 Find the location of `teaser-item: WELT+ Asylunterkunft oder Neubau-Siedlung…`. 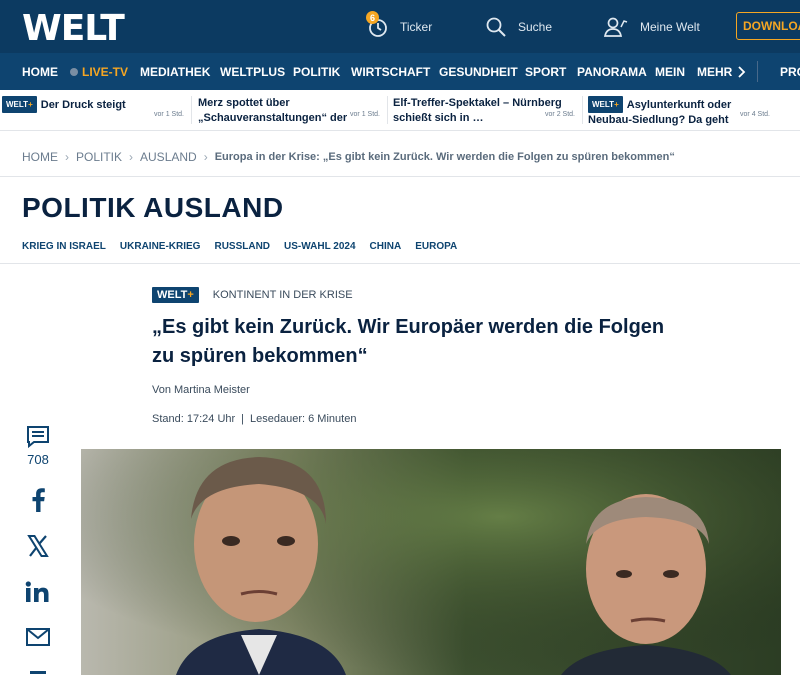

teaser-item: WELT+ Asylunterkunft oder Neubau-Siedlung… is located at coordinates (681, 110).